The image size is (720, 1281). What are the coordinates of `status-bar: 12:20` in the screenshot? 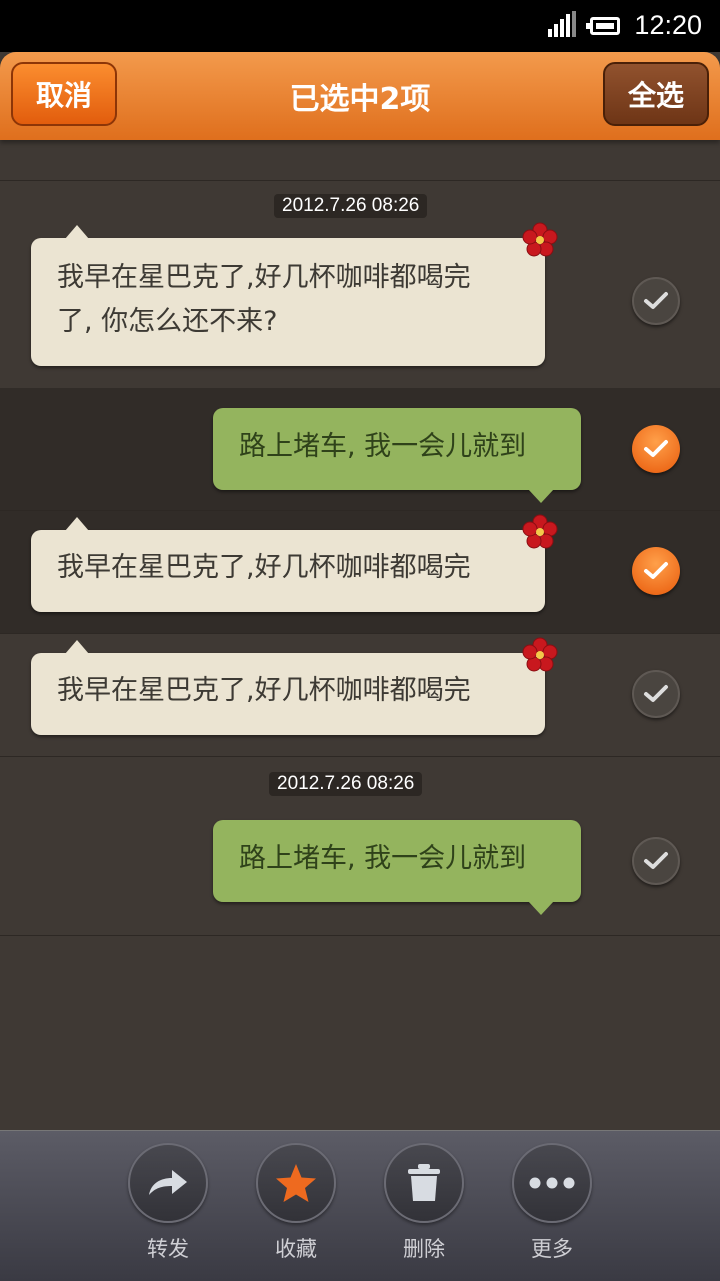 It's located at (360, 26).